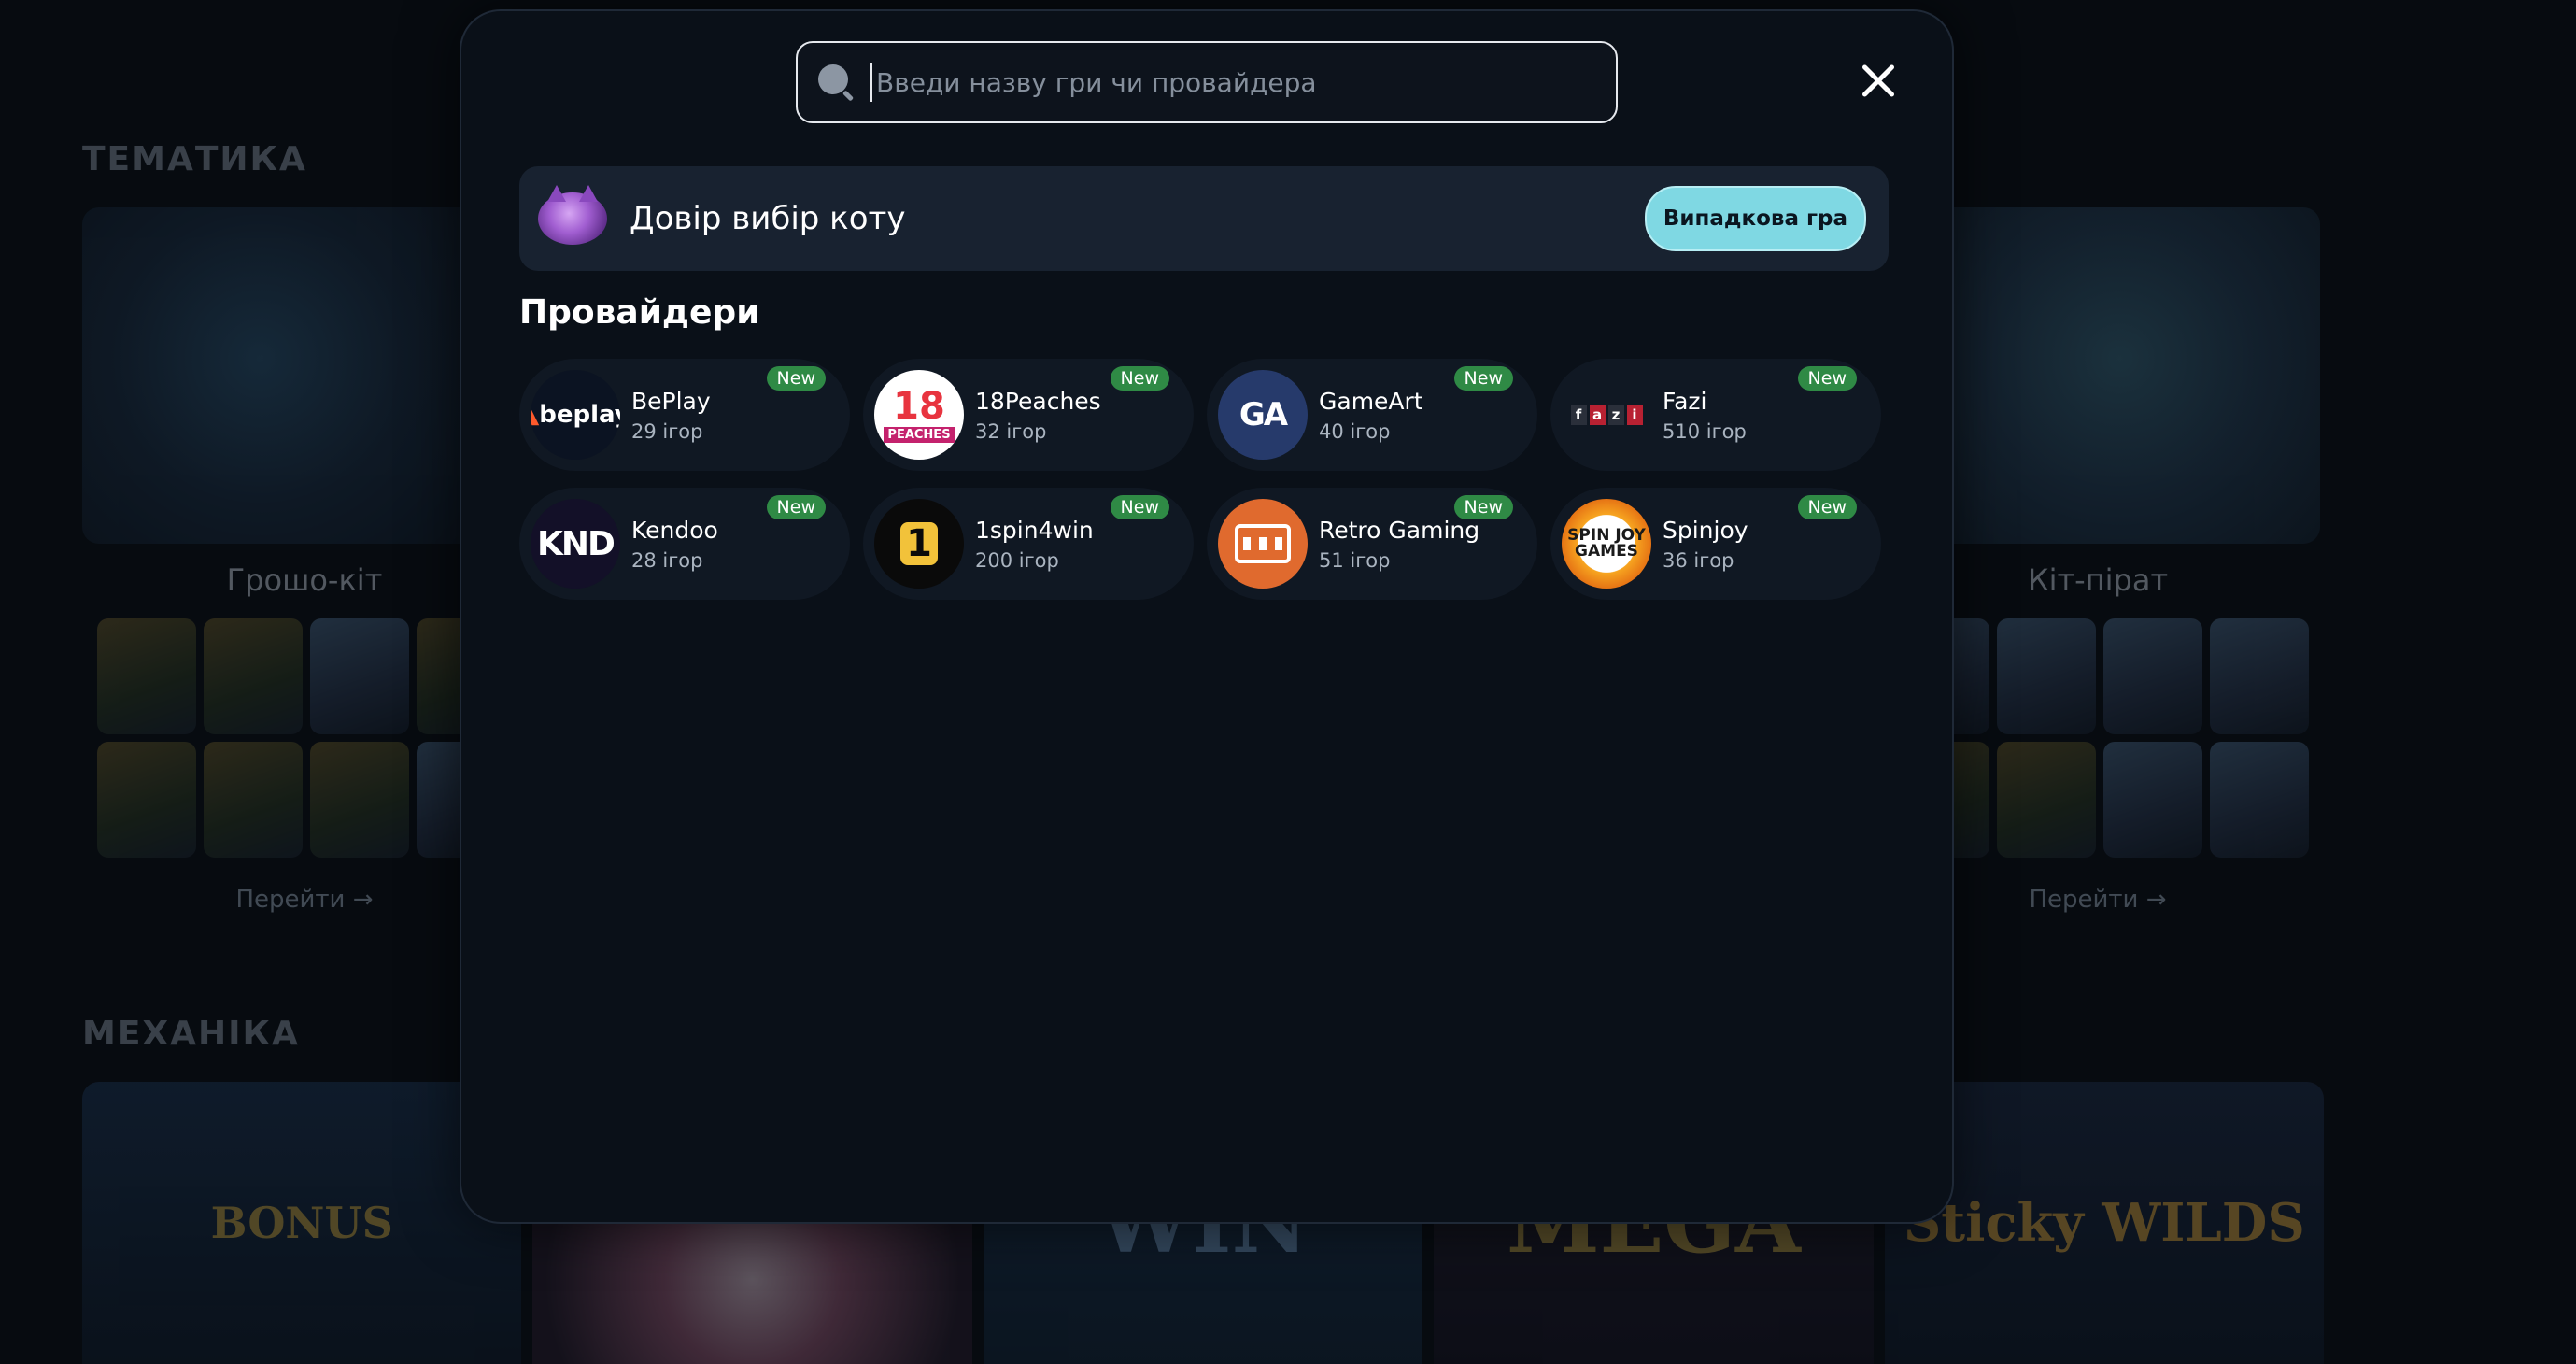 Image resolution: width=2576 pixels, height=1364 pixels. Describe the element at coordinates (1399, 530) in the screenshot. I see `provider-name: Retro Gaming` at that location.